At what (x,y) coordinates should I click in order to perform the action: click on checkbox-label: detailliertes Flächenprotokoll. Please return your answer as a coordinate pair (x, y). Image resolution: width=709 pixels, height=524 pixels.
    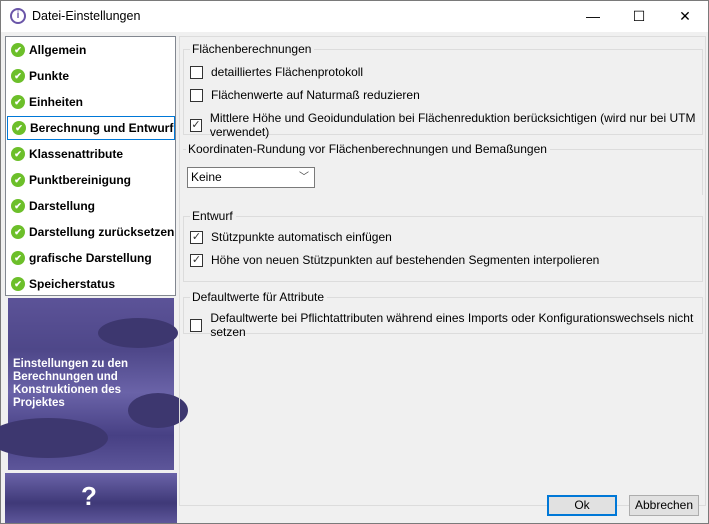
    Looking at the image, I should click on (287, 72).